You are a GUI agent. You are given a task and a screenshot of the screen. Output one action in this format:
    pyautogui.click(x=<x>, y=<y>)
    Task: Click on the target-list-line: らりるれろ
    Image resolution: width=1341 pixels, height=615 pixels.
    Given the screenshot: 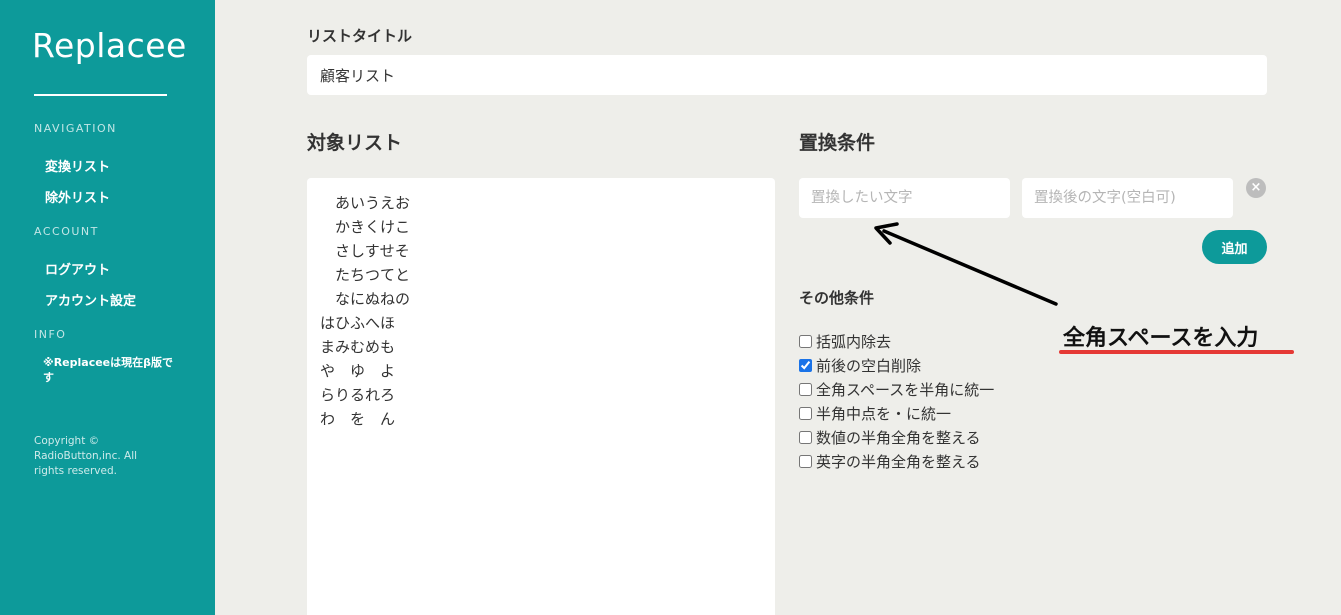 What is the action you would take?
    pyautogui.click(x=358, y=395)
    